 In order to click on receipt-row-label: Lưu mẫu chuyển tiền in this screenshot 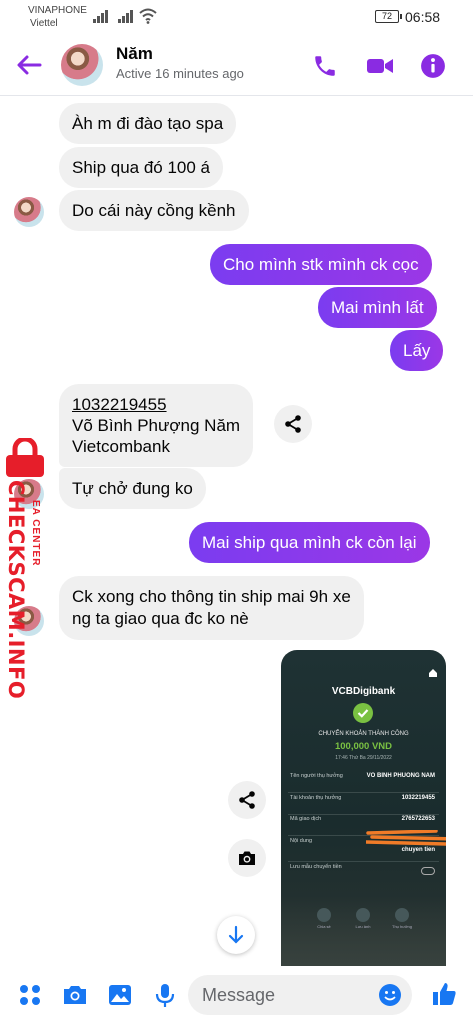, I will do `click(316, 867)`.